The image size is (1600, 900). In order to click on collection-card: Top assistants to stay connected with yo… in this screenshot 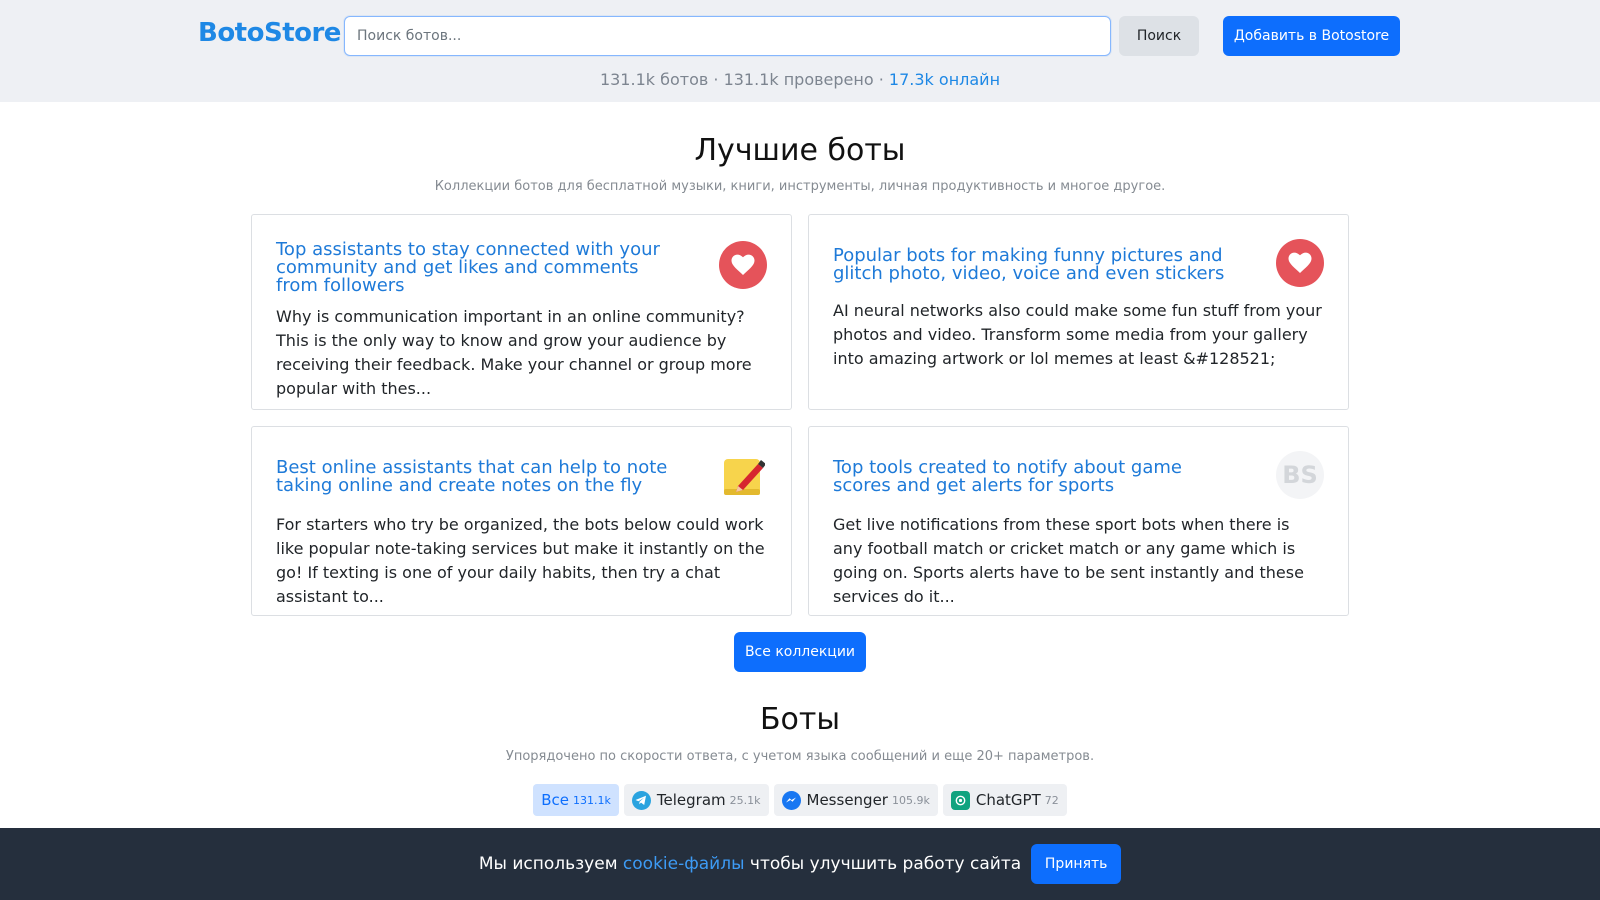, I will do `click(521, 312)`.